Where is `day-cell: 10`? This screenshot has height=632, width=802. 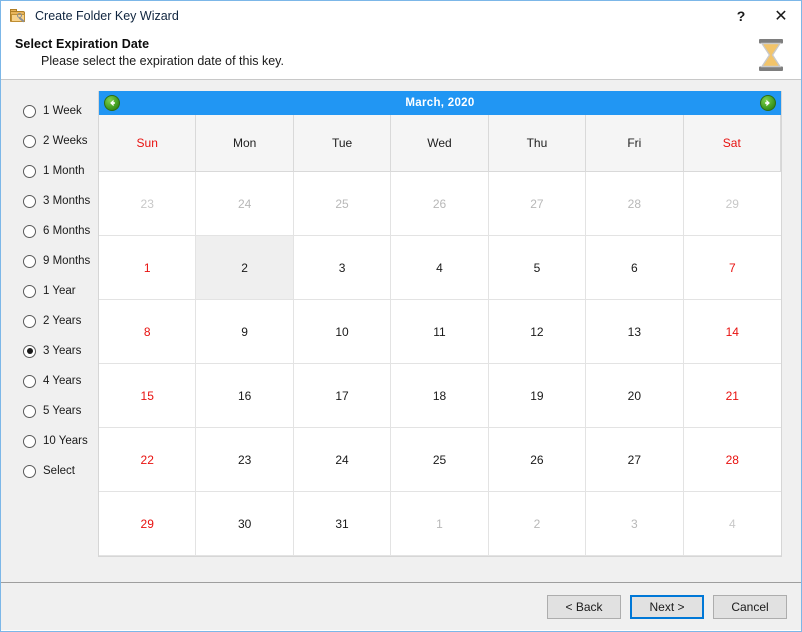
day-cell: 10 is located at coordinates (342, 332).